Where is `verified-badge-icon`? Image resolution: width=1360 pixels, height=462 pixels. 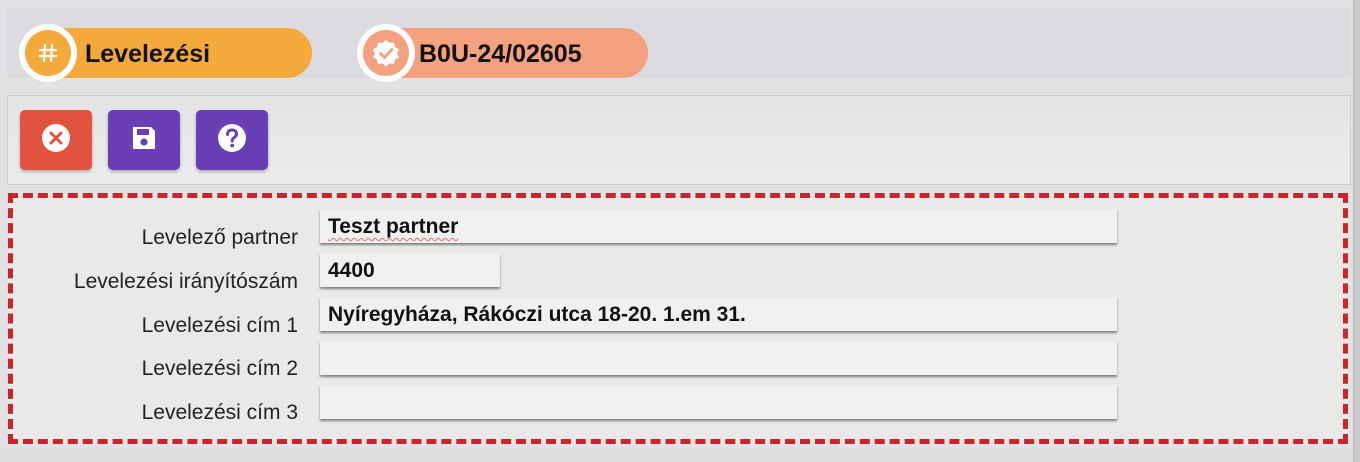
verified-badge-icon is located at coordinates (386, 53).